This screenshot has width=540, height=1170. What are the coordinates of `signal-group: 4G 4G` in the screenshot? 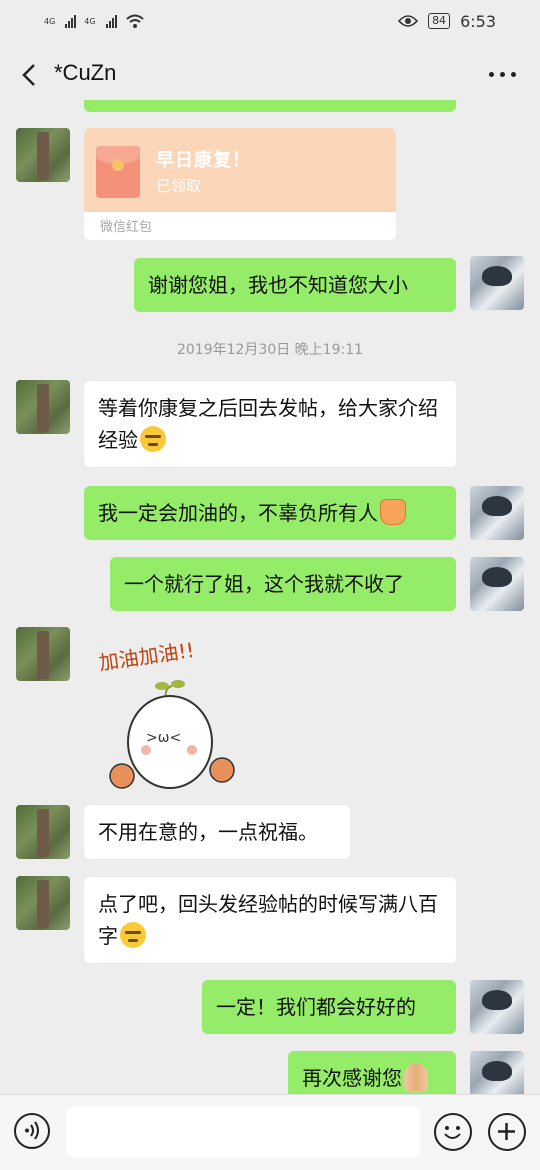 It's located at (94, 21).